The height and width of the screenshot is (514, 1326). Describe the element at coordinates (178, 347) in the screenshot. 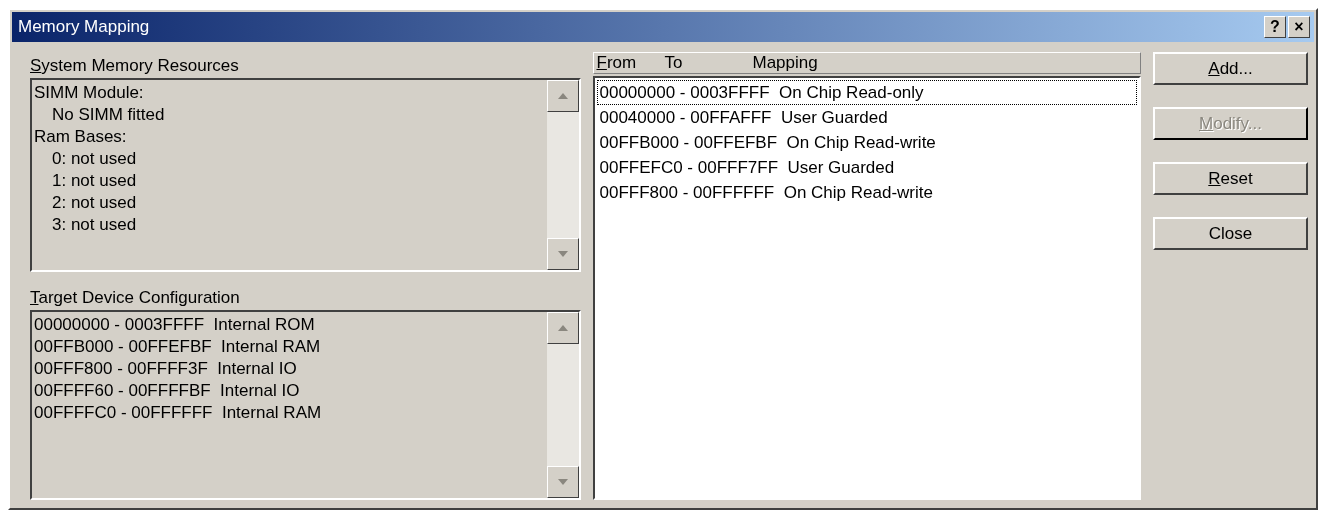

I see `list-line: 00FFB000 - 00FFEFBF Internal RAM` at that location.